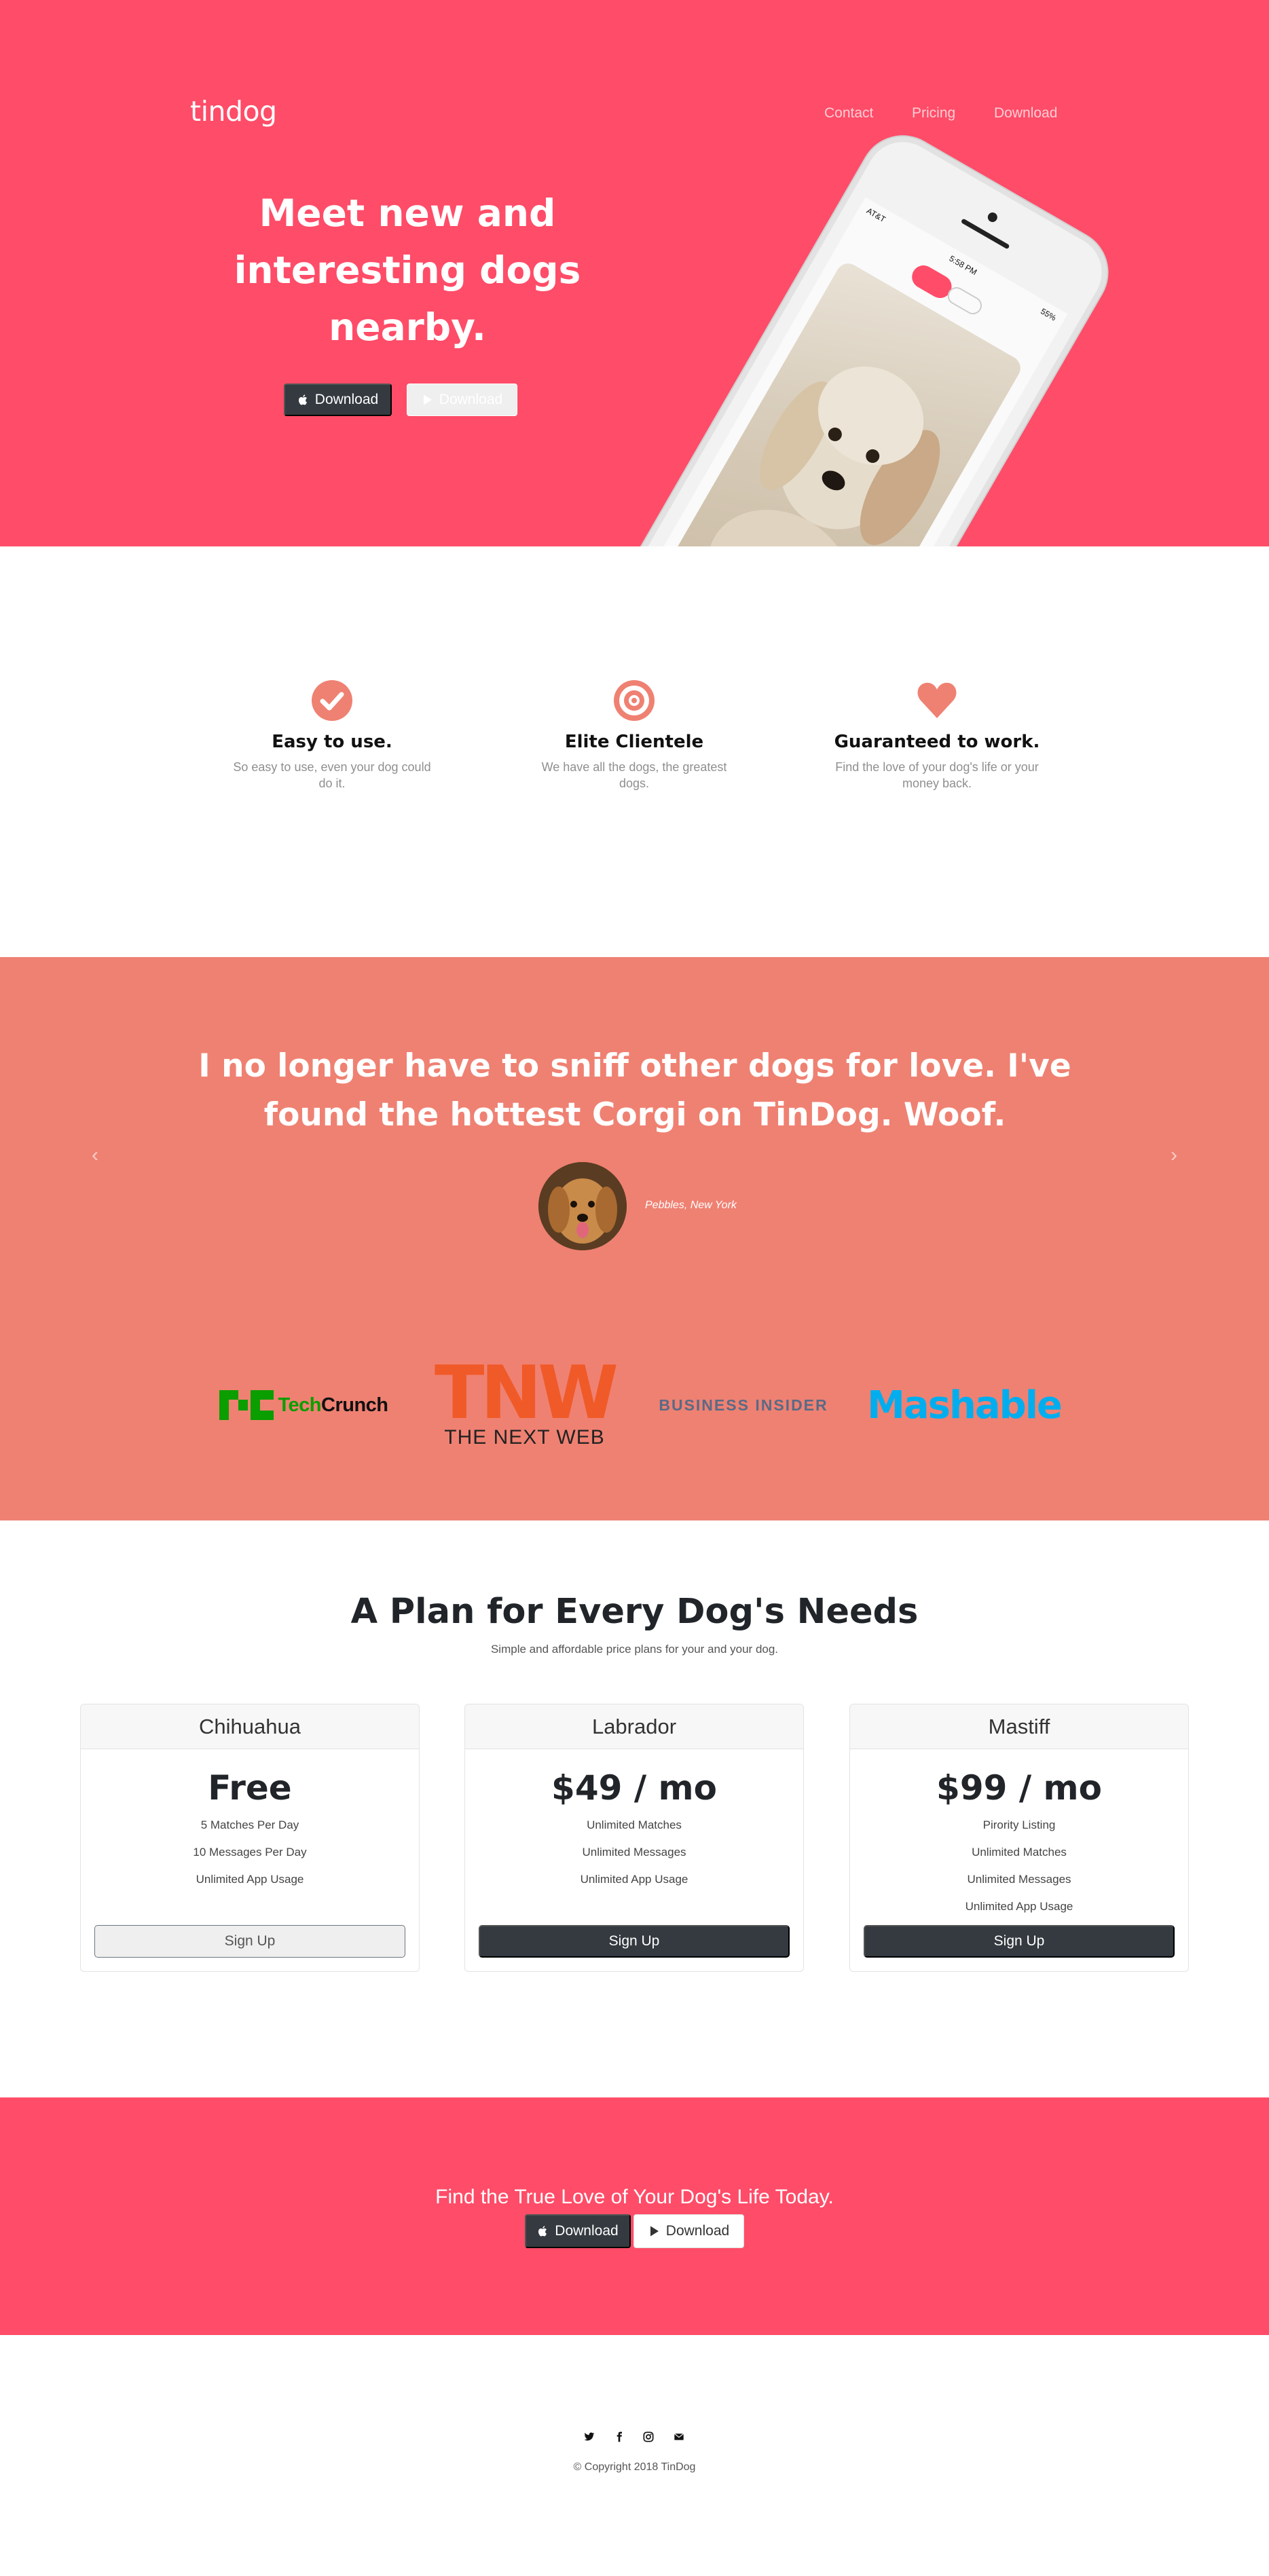  Describe the element at coordinates (679, 2437) in the screenshot. I see `envelope-icon` at that location.